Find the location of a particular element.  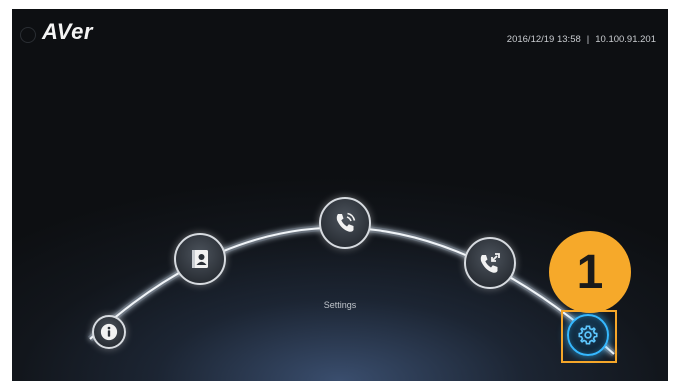

phone-call-icon is located at coordinates (346, 222).